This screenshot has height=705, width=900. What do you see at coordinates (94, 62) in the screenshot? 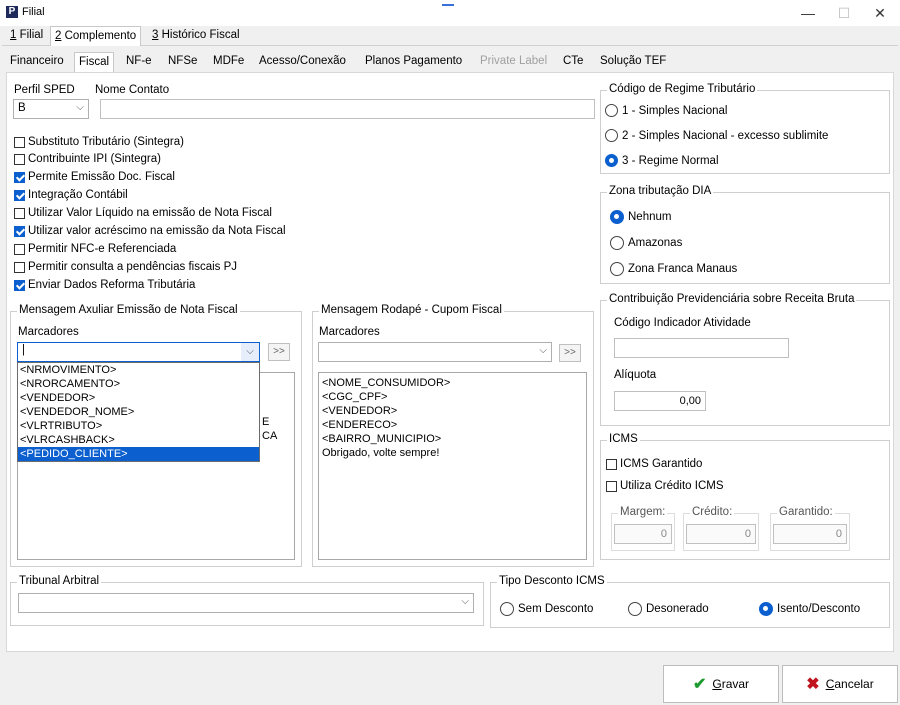
I see `tab-fiscal: Fiscal` at bounding box center [94, 62].